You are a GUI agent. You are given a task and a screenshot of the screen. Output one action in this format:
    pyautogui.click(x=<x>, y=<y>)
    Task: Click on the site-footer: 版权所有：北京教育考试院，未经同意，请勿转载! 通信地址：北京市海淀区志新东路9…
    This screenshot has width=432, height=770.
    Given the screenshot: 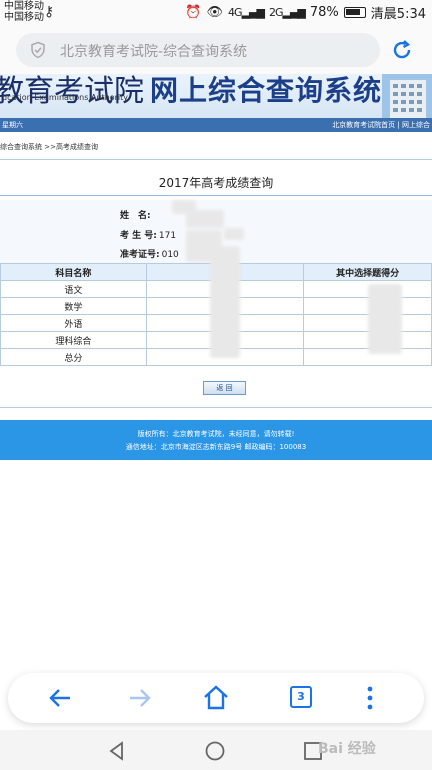 What is the action you would take?
    pyautogui.click(x=216, y=440)
    